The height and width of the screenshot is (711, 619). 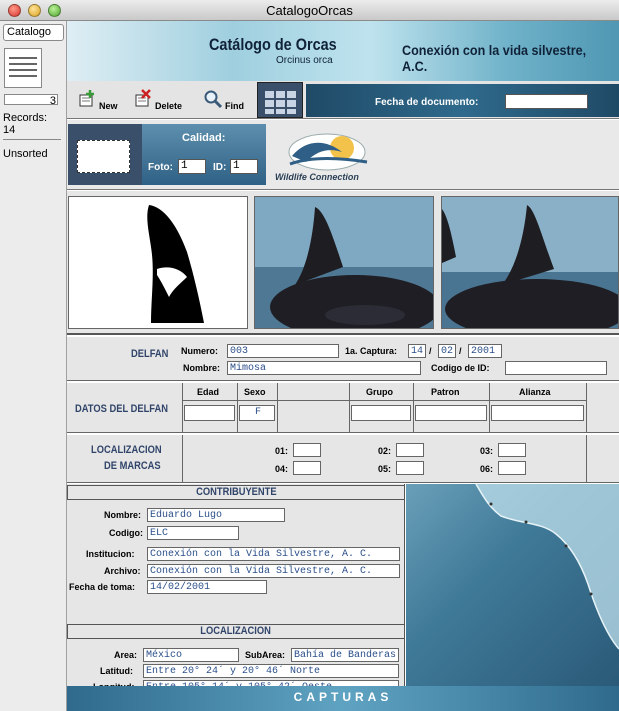 What do you see at coordinates (445, 392) in the screenshot?
I see `patron-header: Patron` at bounding box center [445, 392].